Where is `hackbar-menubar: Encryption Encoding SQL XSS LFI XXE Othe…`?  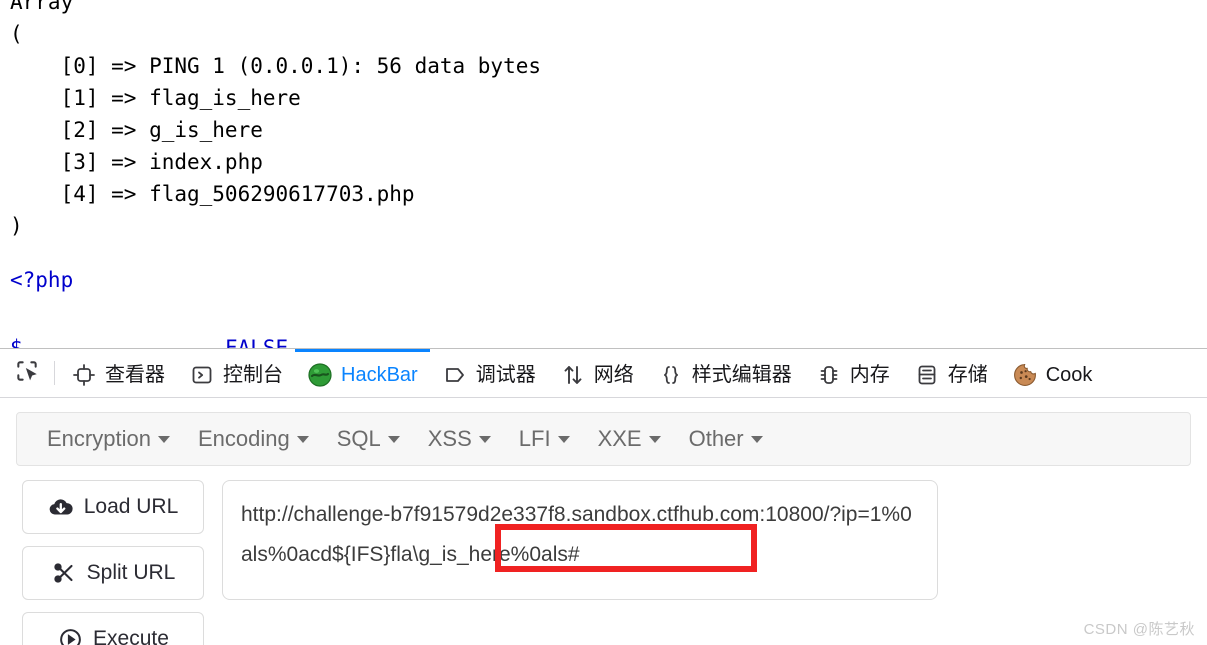 hackbar-menubar: Encryption Encoding SQL XSS LFI XXE Othe… is located at coordinates (603, 439).